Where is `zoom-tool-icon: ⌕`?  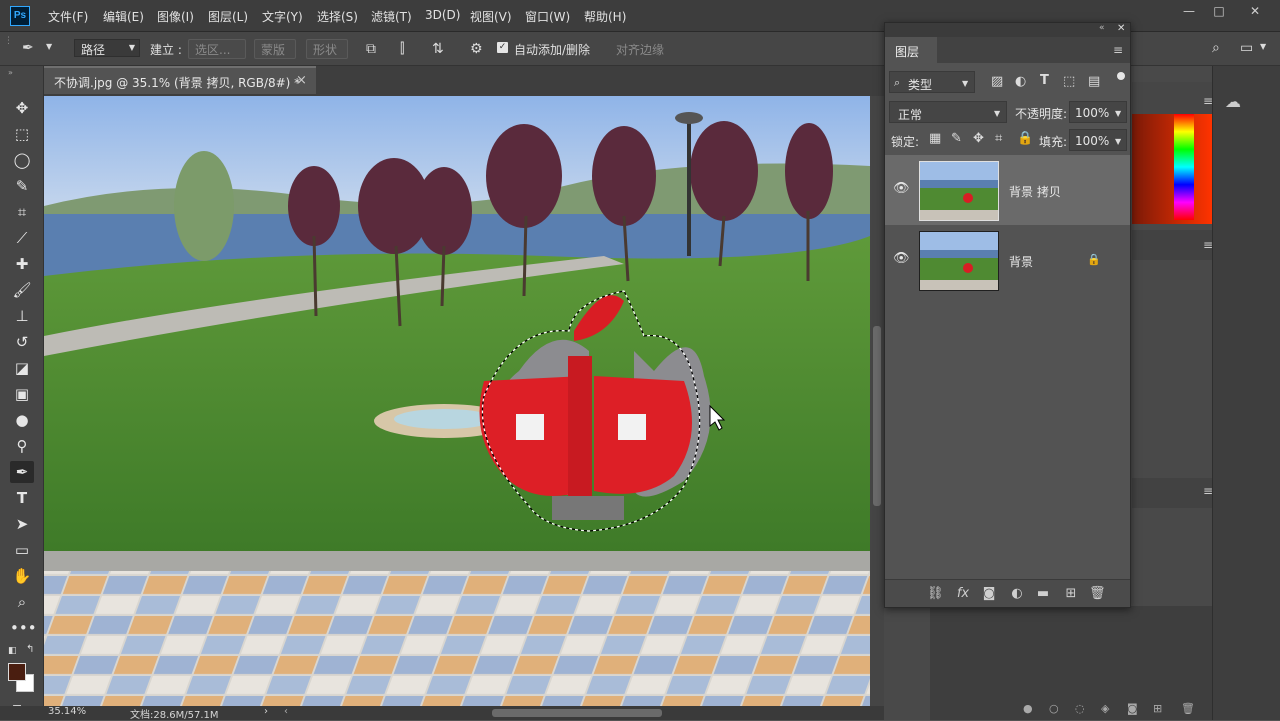 zoom-tool-icon: ⌕ is located at coordinates (22, 602).